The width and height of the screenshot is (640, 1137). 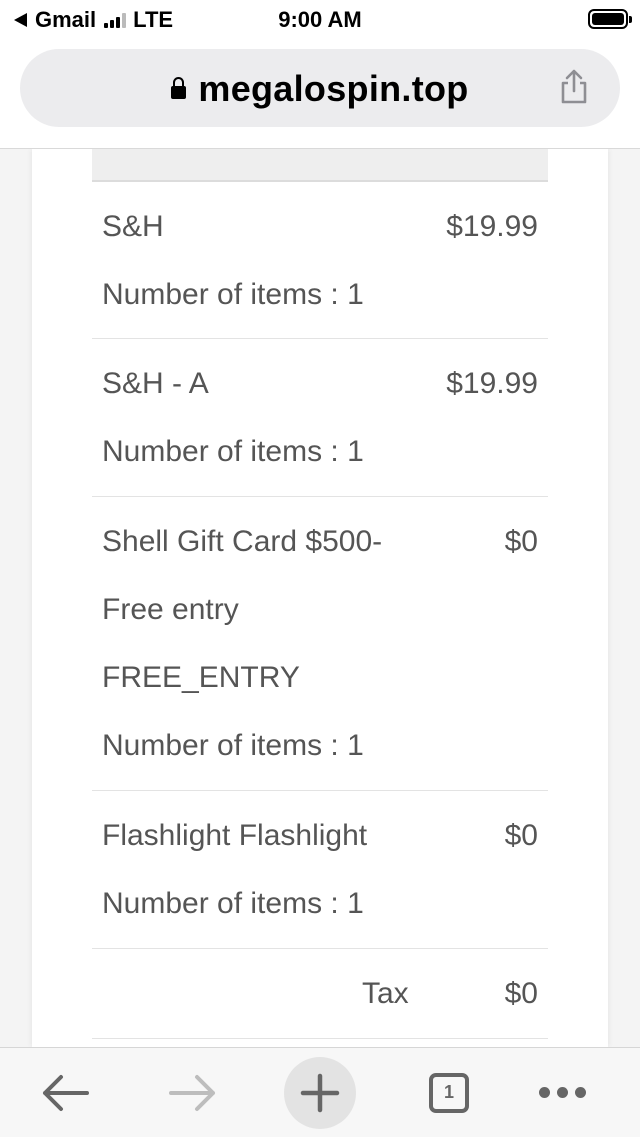 I want to click on address-bar: megalospin.top, so click(x=320, y=88).